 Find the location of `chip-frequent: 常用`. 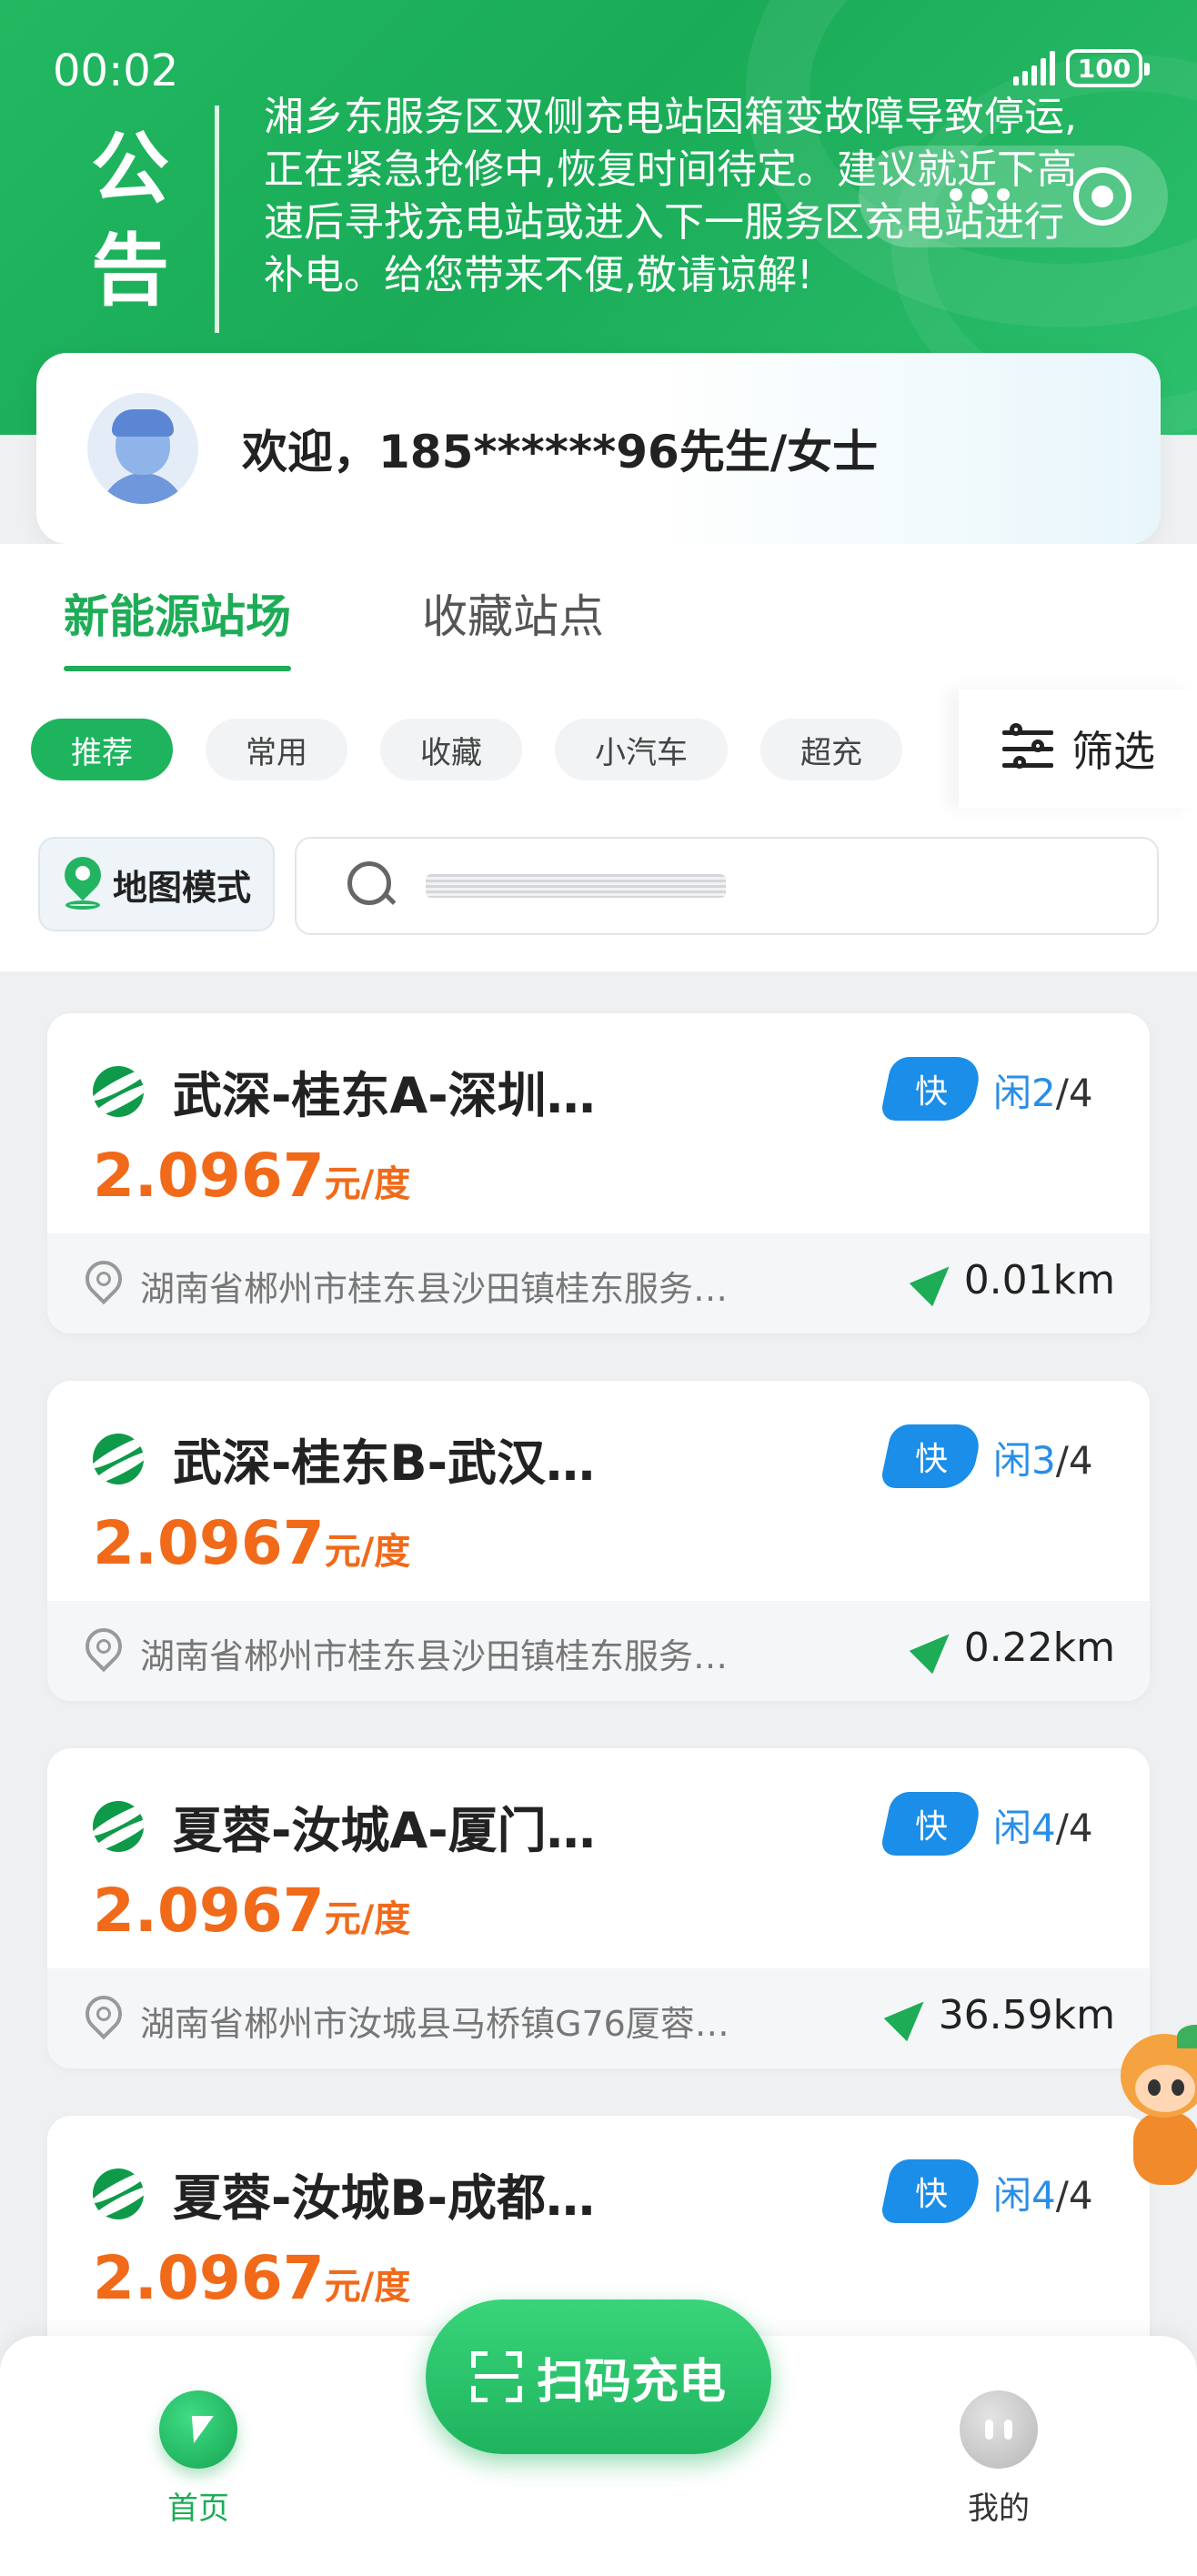

chip-frequent: 常用 is located at coordinates (276, 749).